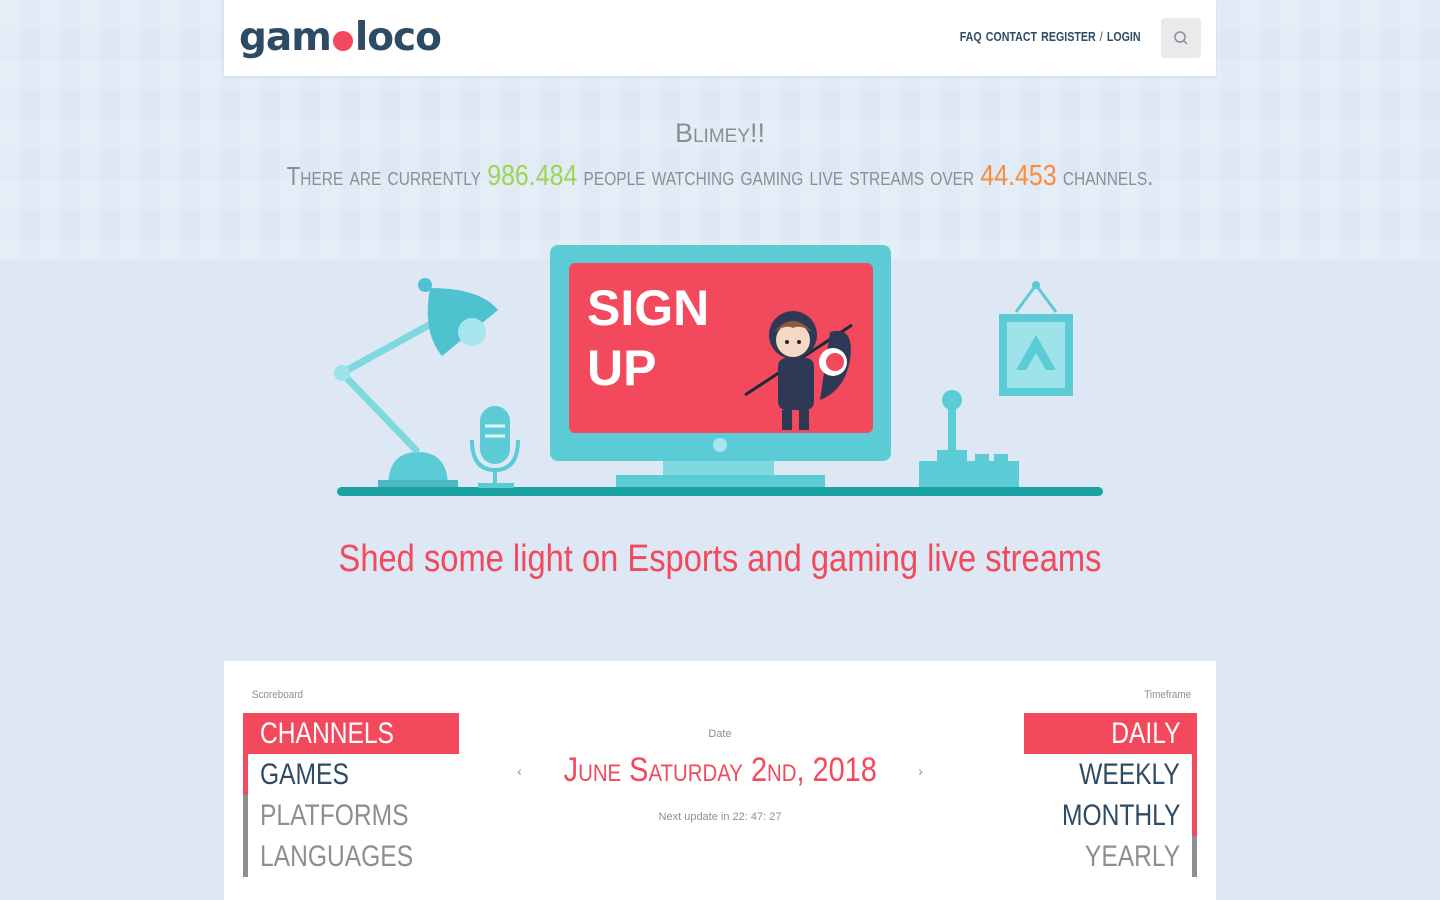 This screenshot has height=900, width=1440. I want to click on timeframe-label: Timeframe, so click(1167, 695).